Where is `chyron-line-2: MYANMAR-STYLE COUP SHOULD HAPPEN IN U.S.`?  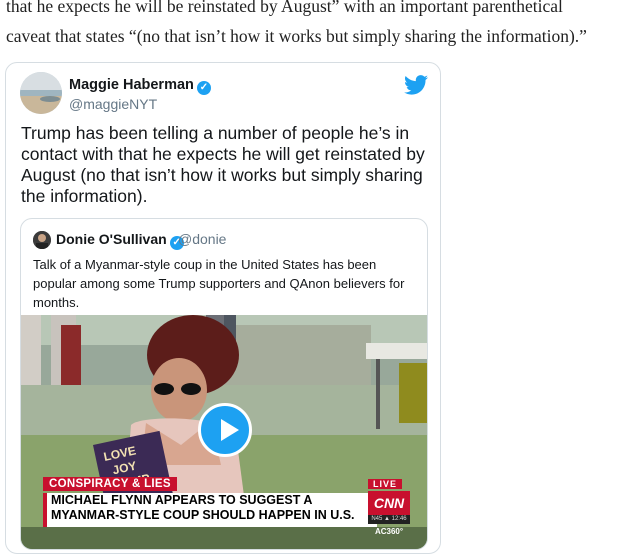
chyron-line-2: MYANMAR-STYLE COUP SHOULD HAPPEN IN U.S. is located at coordinates (203, 515).